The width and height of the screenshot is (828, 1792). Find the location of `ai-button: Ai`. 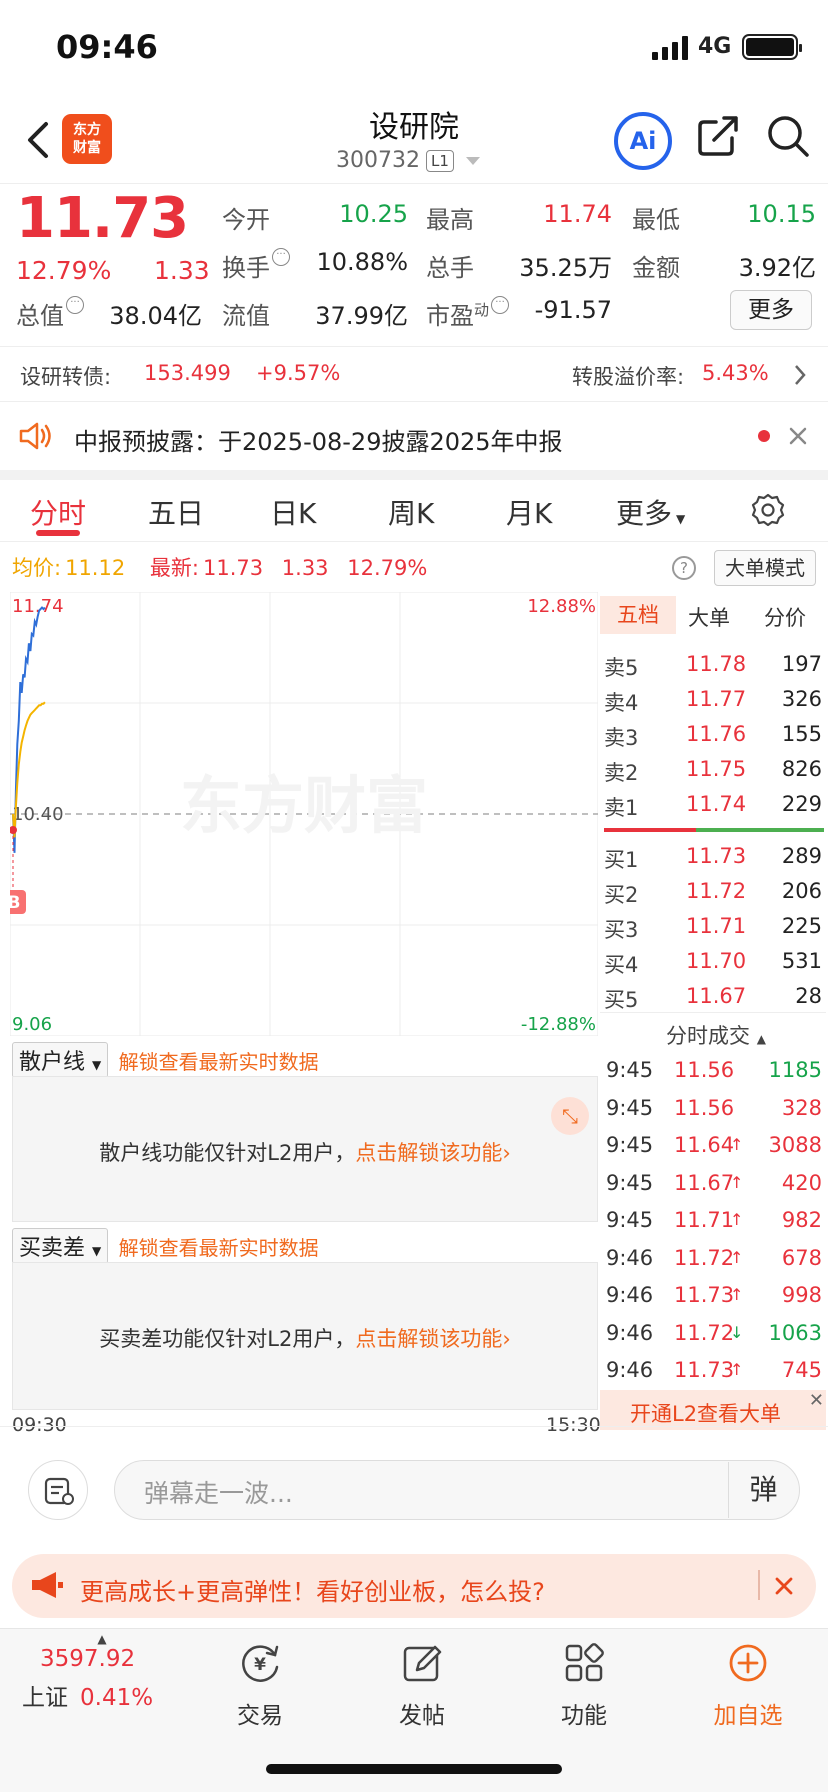

ai-button: Ai is located at coordinates (643, 141).